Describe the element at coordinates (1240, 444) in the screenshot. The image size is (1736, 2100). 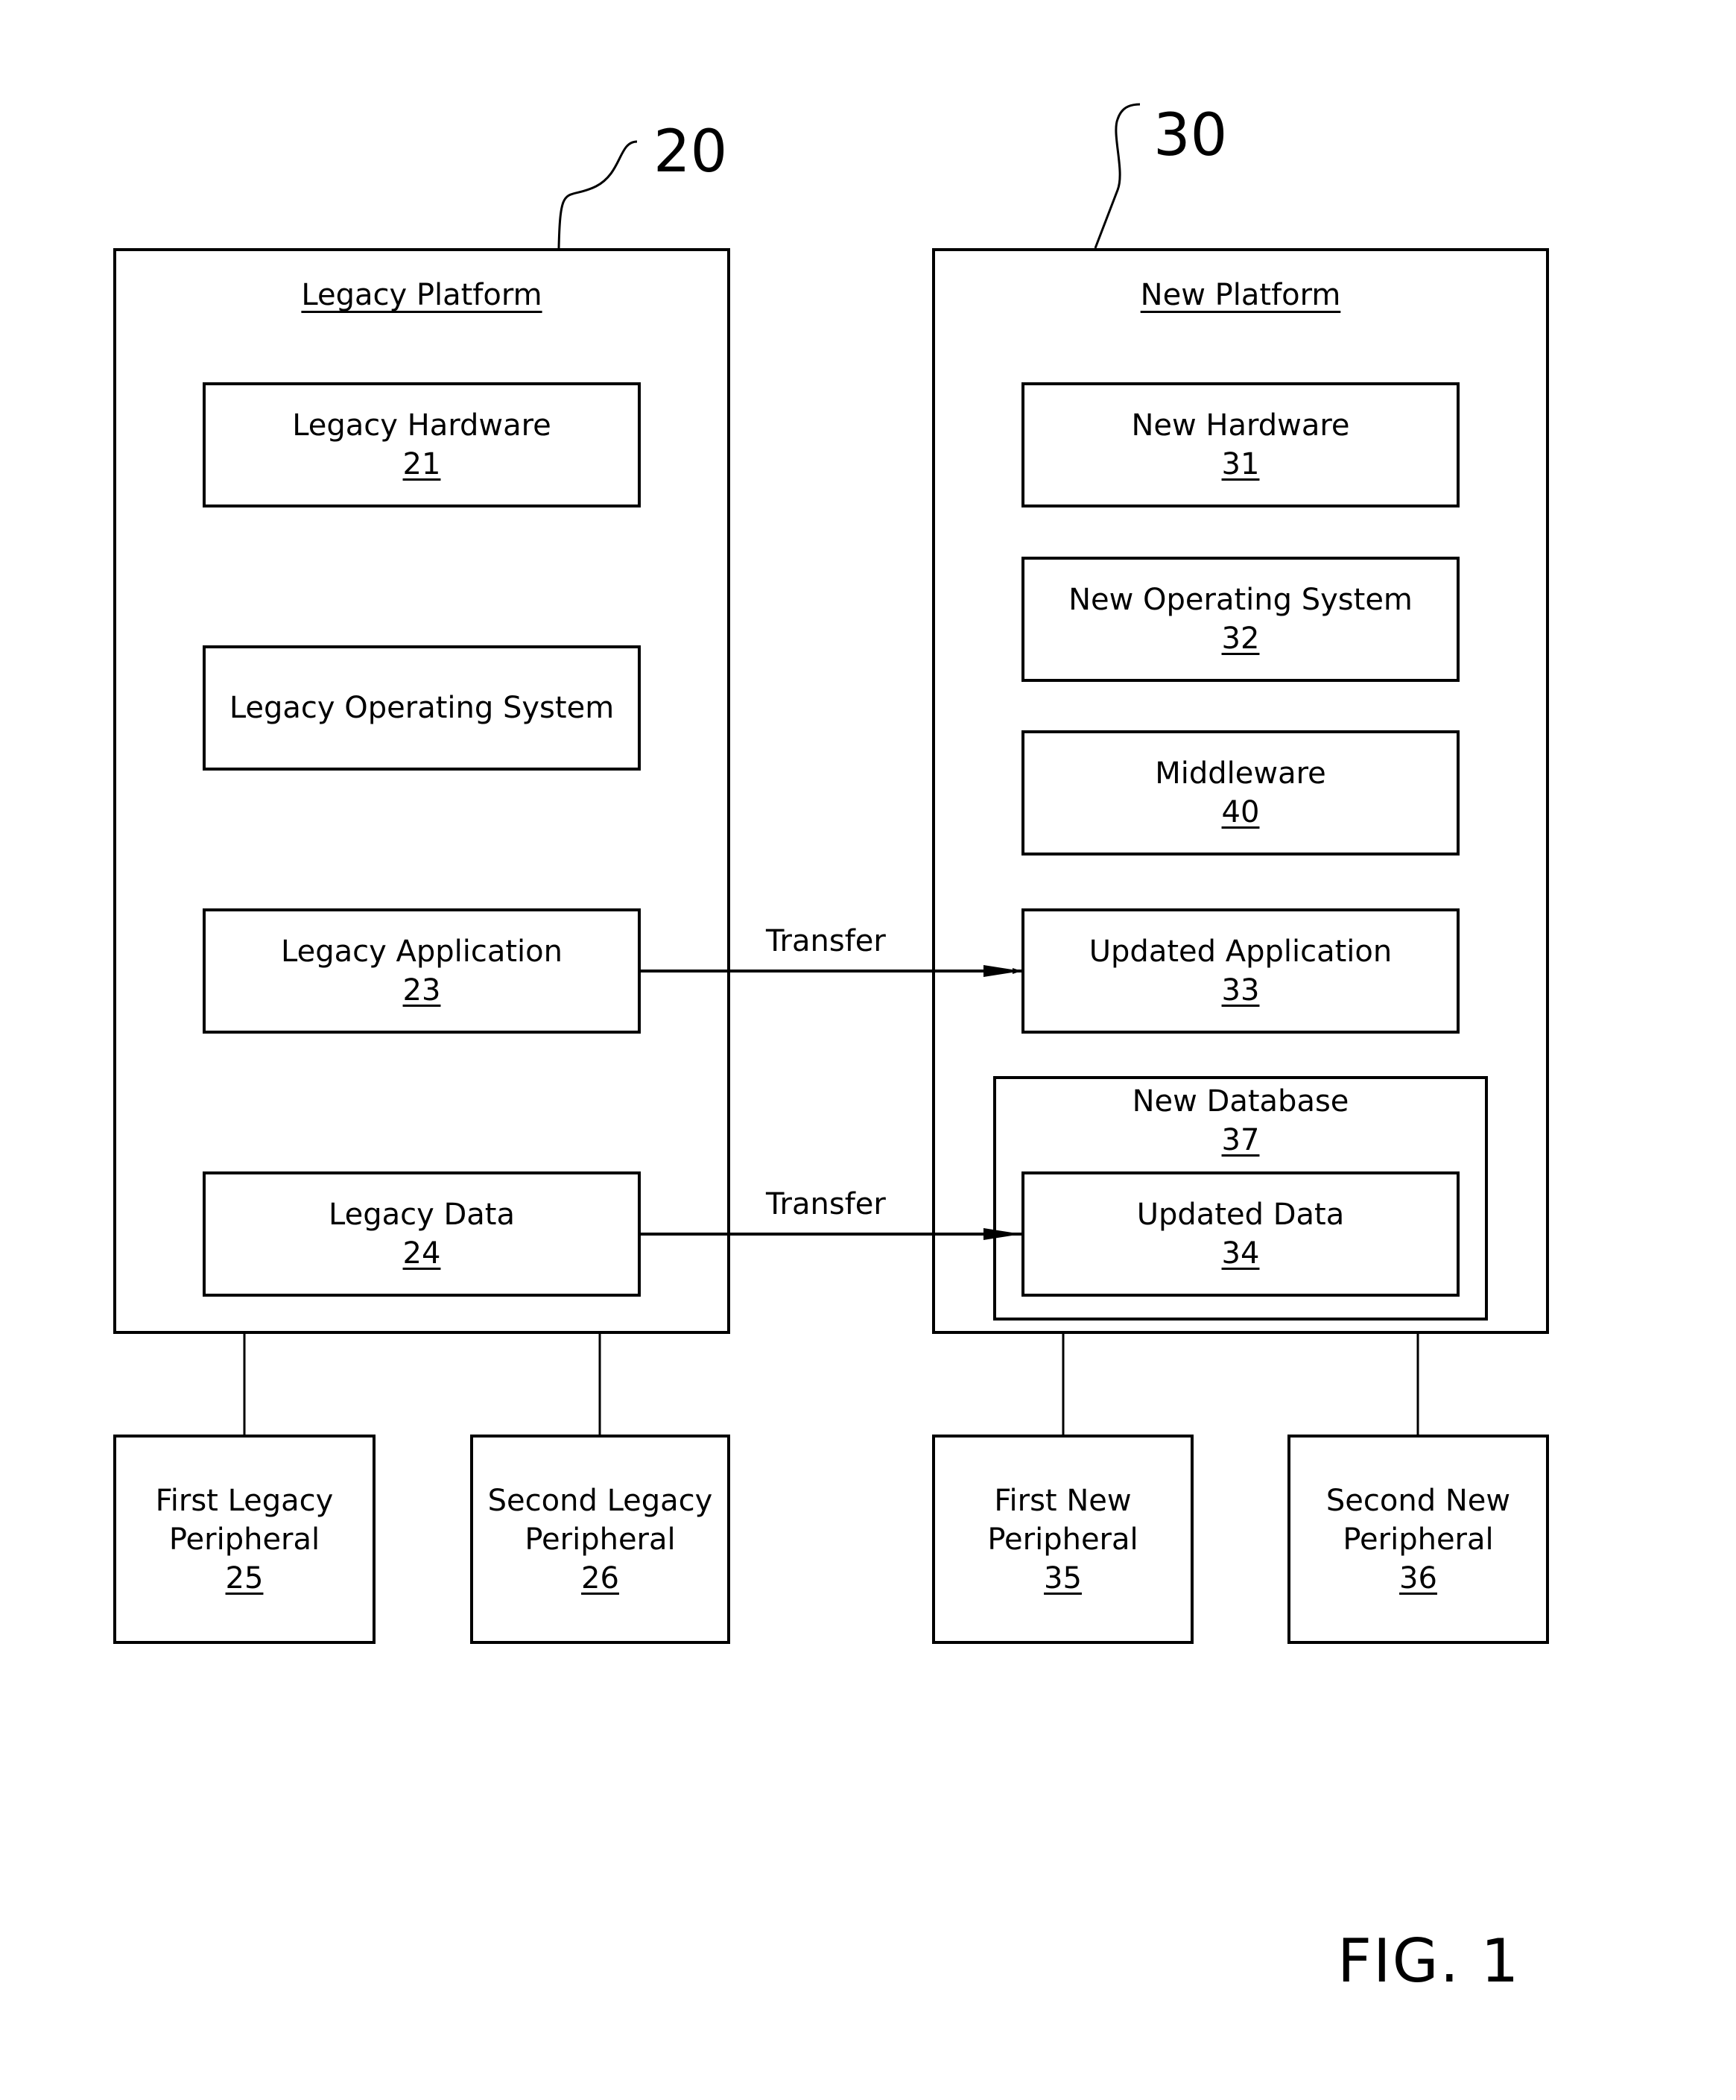
I see `new-hardware-box: New Hardware 31` at that location.